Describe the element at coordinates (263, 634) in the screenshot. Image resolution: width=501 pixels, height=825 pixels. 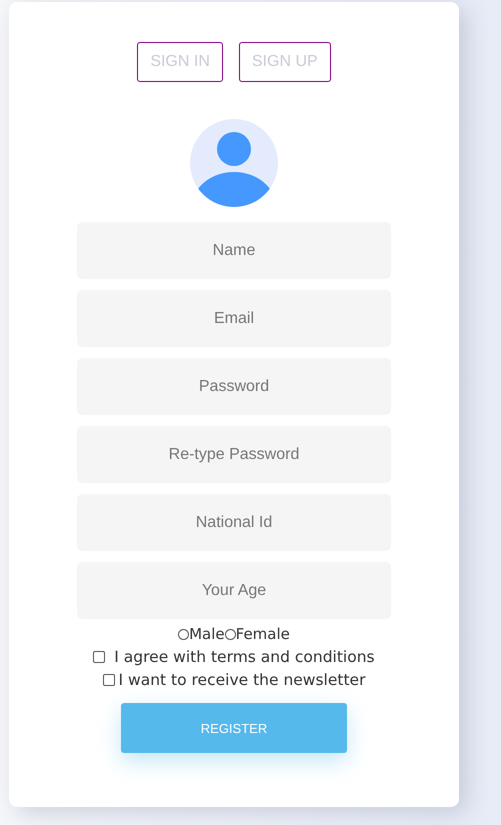
I see `radio-label: Female` at that location.